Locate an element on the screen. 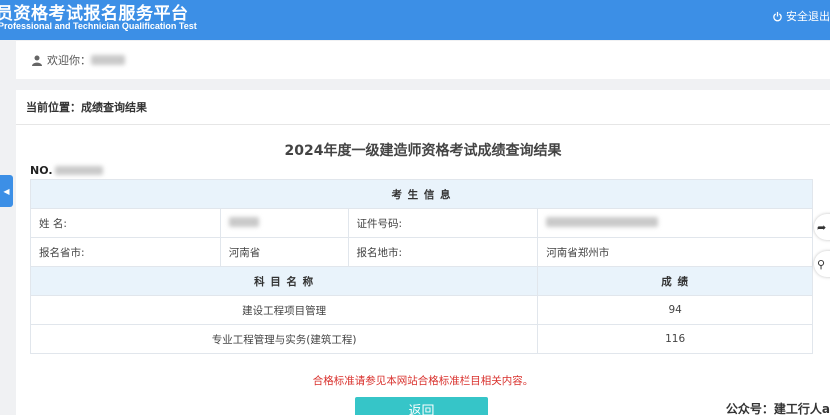  table-row: 报名省市: 河南省 报名地市: 河南省郑州市 is located at coordinates (421, 252).